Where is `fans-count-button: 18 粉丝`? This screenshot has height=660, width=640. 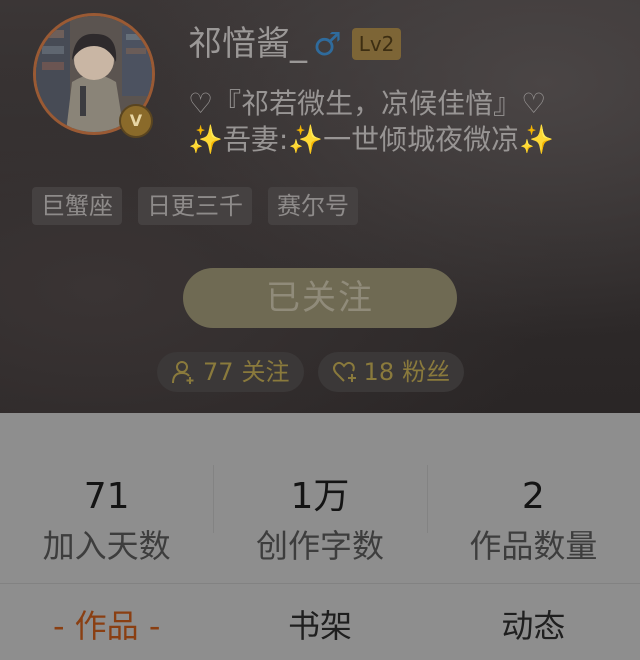 fans-count-button: 18 粉丝 is located at coordinates (391, 372).